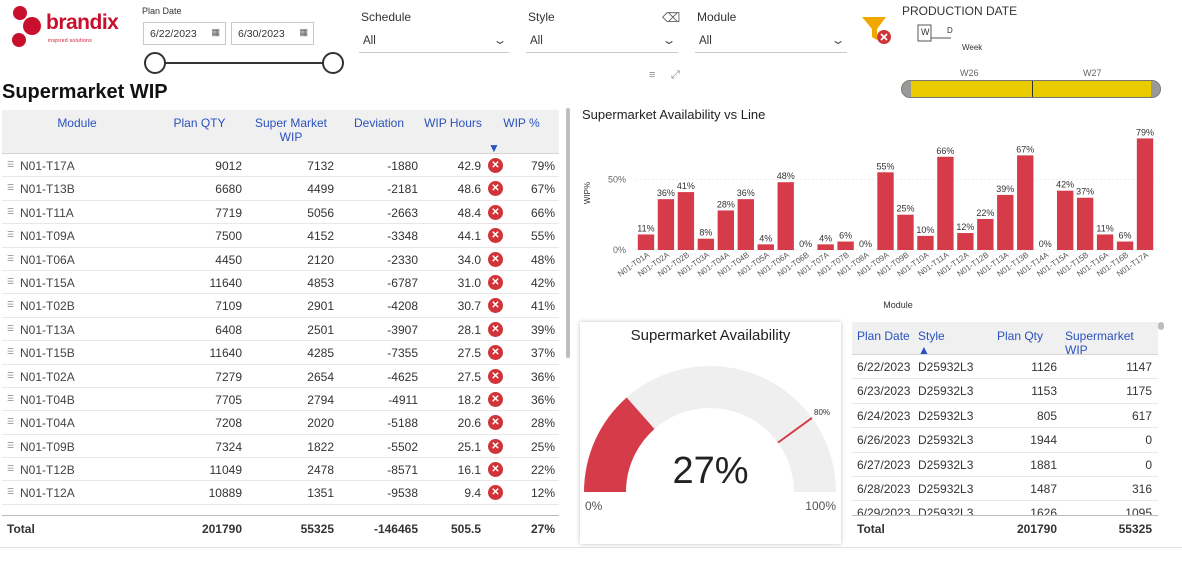  I want to click on timeline-start-handle, so click(906, 89).